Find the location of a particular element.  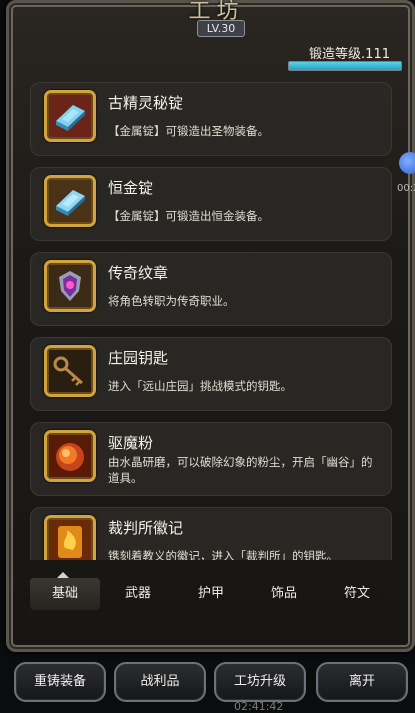

item-name: 庄园钥匙 is located at coordinates (138, 358).